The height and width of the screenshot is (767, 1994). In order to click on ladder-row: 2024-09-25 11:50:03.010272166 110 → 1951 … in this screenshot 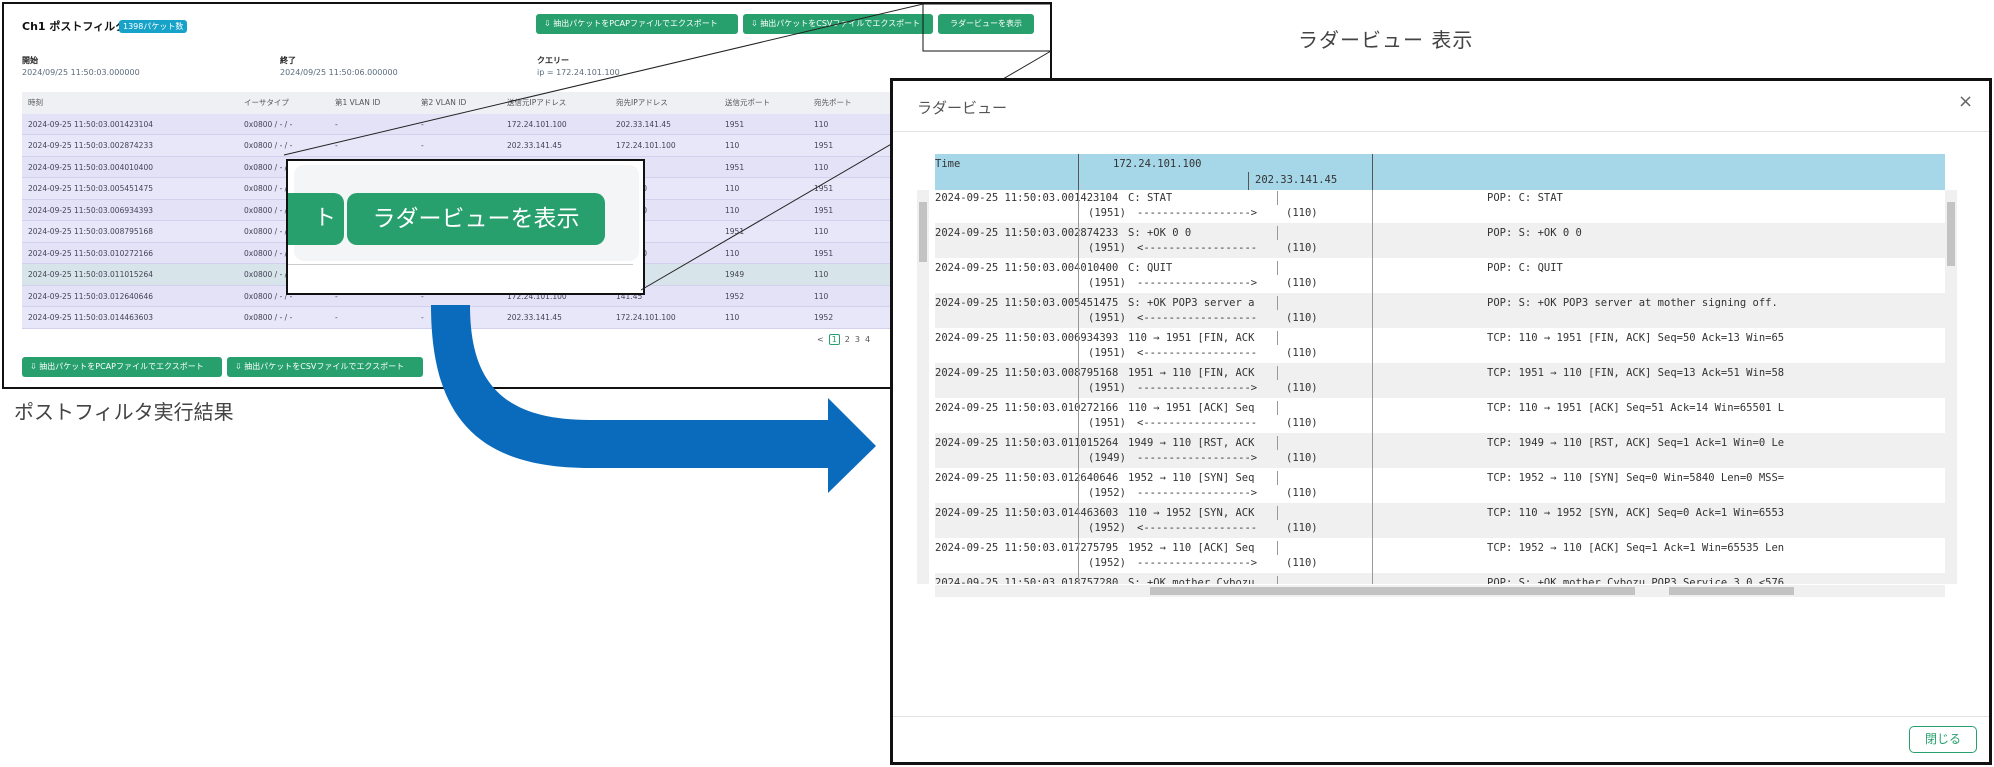, I will do `click(1440, 415)`.